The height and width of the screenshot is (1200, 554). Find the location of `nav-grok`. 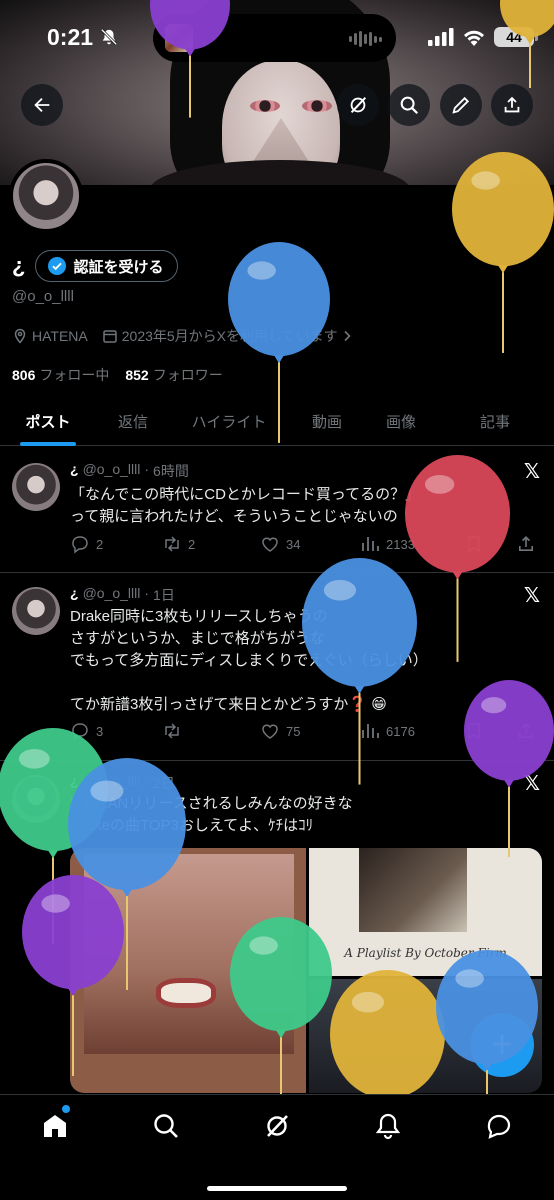

nav-grok is located at coordinates (277, 1126).